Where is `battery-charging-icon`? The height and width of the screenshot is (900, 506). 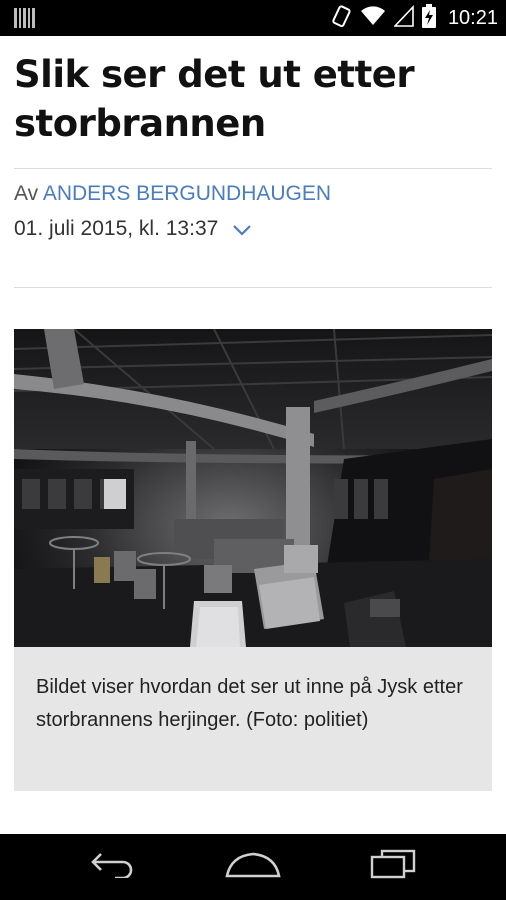 battery-charging-icon is located at coordinates (428, 18).